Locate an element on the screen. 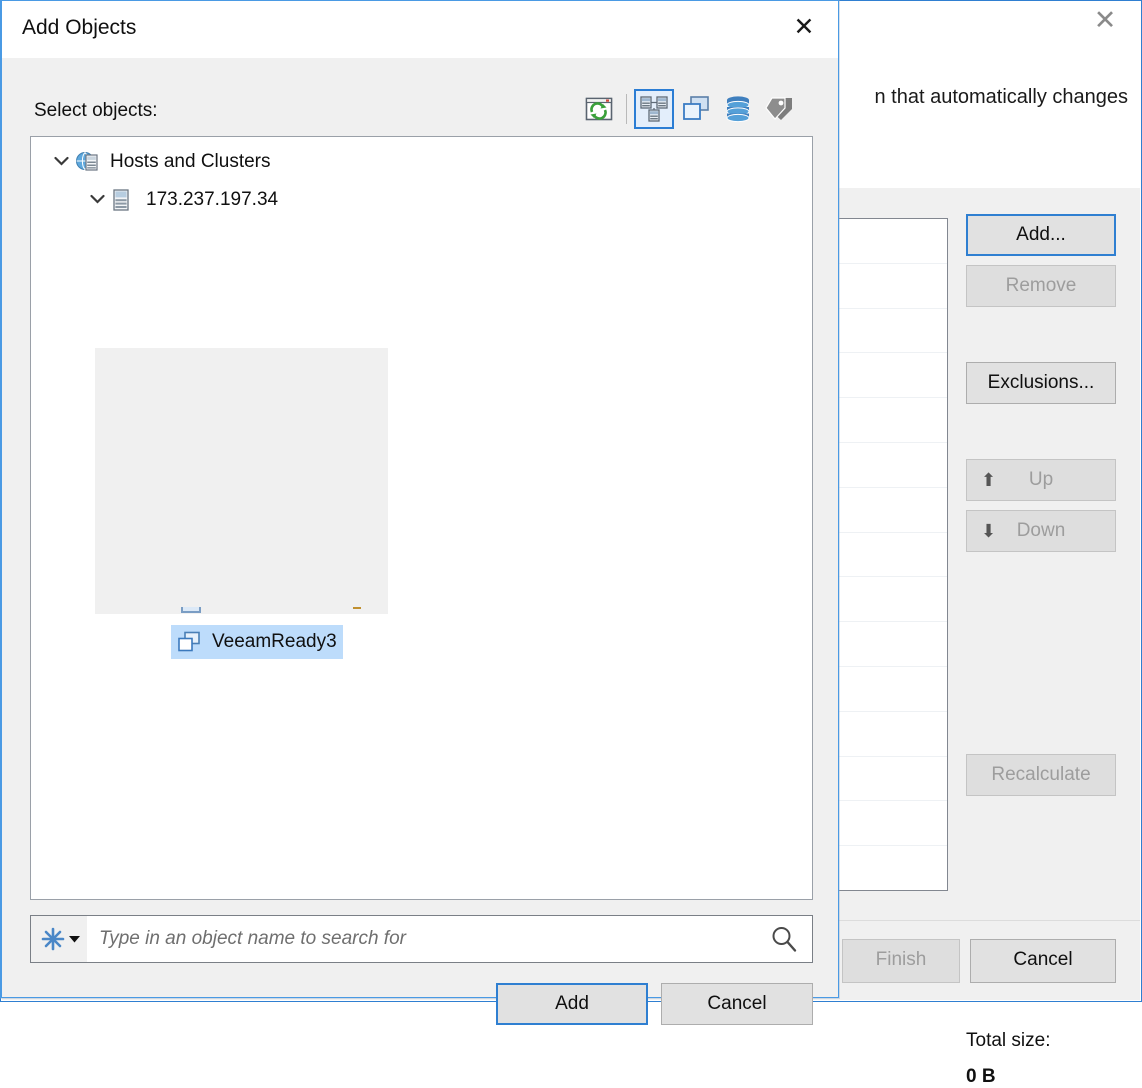  remove-button: Remove is located at coordinates (1041, 286).